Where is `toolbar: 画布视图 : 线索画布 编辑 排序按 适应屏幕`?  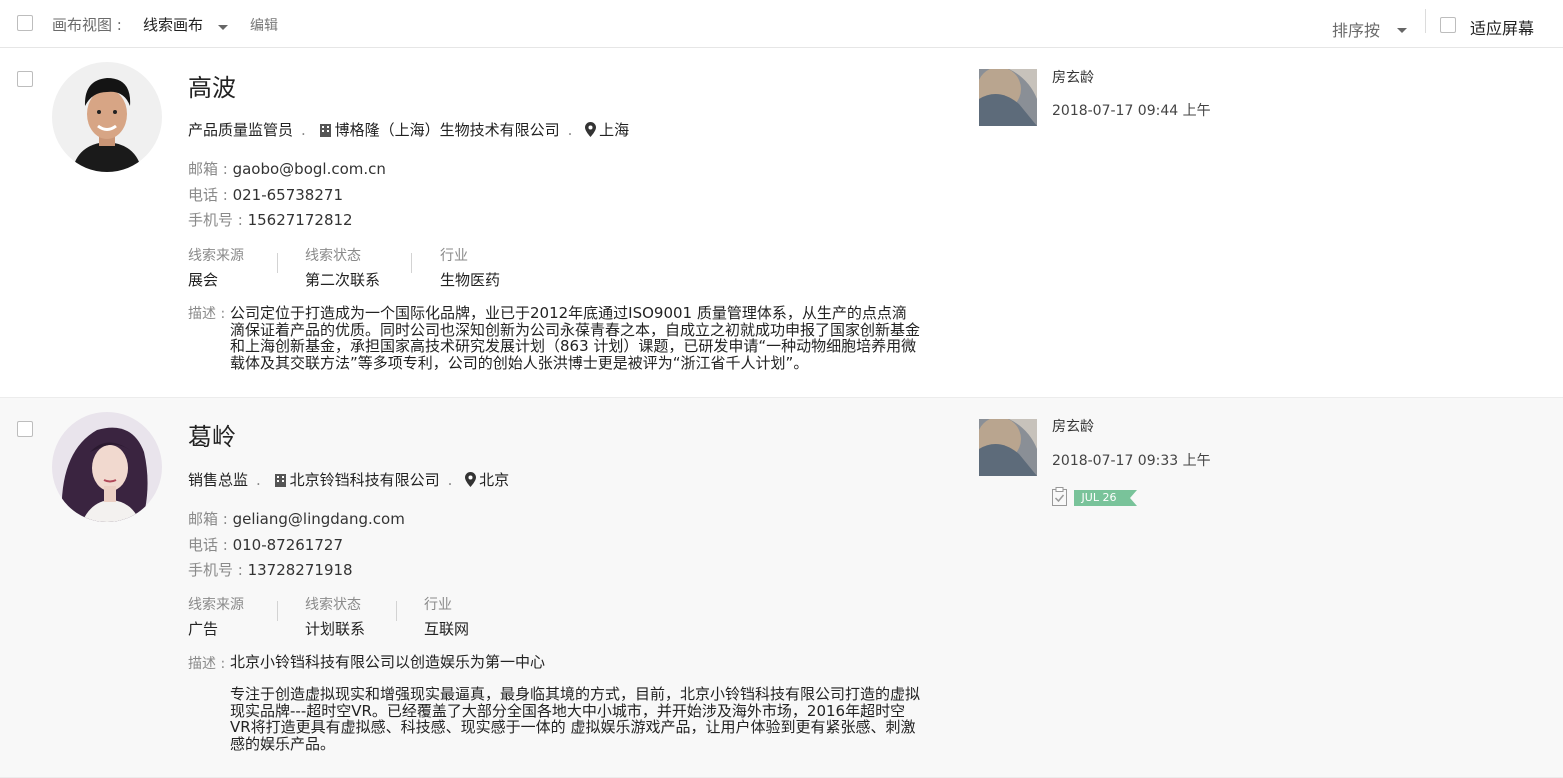
toolbar: 画布视图 : 线索画布 编辑 排序按 适应屏幕 is located at coordinates (781, 24).